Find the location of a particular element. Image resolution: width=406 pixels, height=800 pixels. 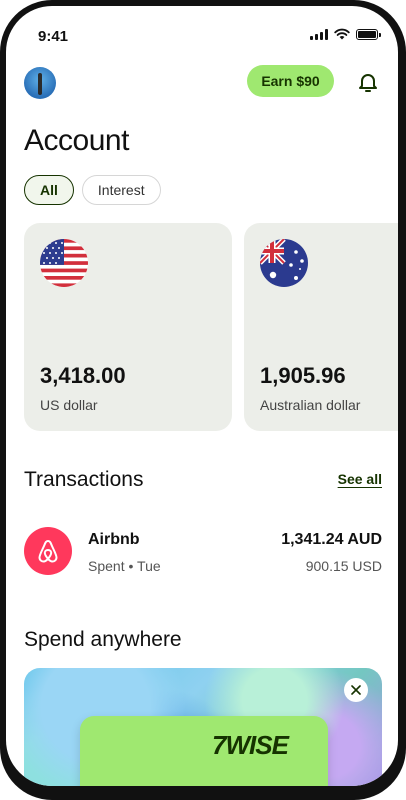

filter-chip-all: All is located at coordinates (49, 190).